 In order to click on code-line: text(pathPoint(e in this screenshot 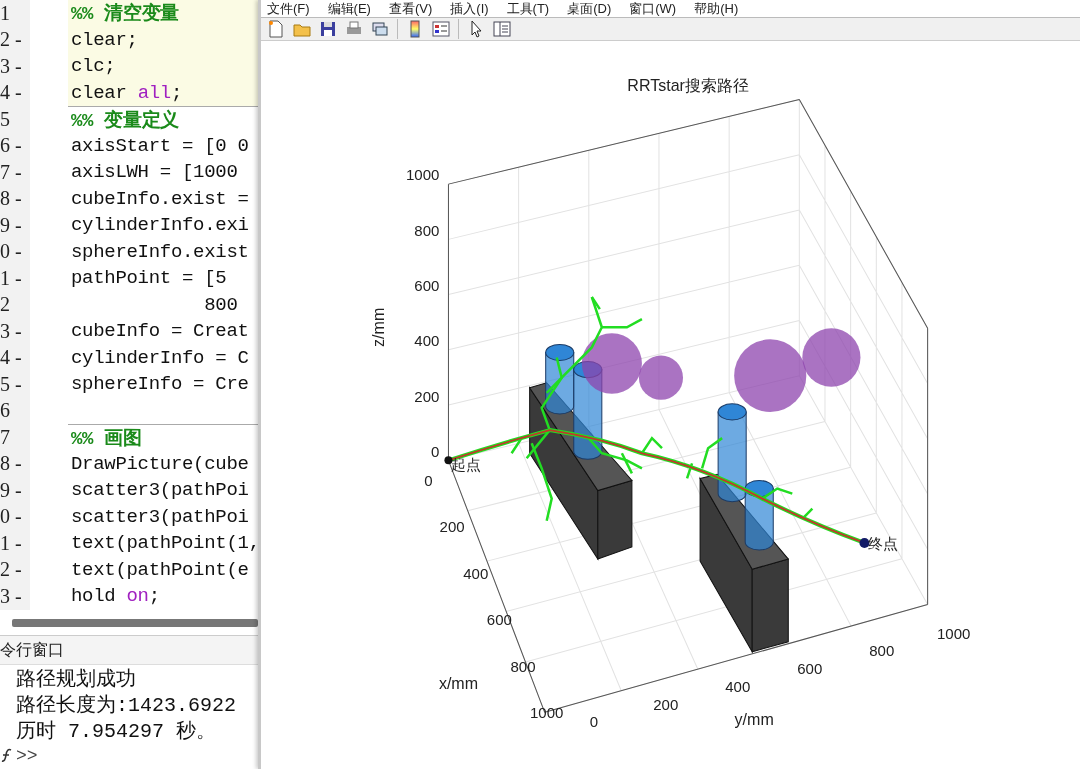, I will do `click(160, 569)`.